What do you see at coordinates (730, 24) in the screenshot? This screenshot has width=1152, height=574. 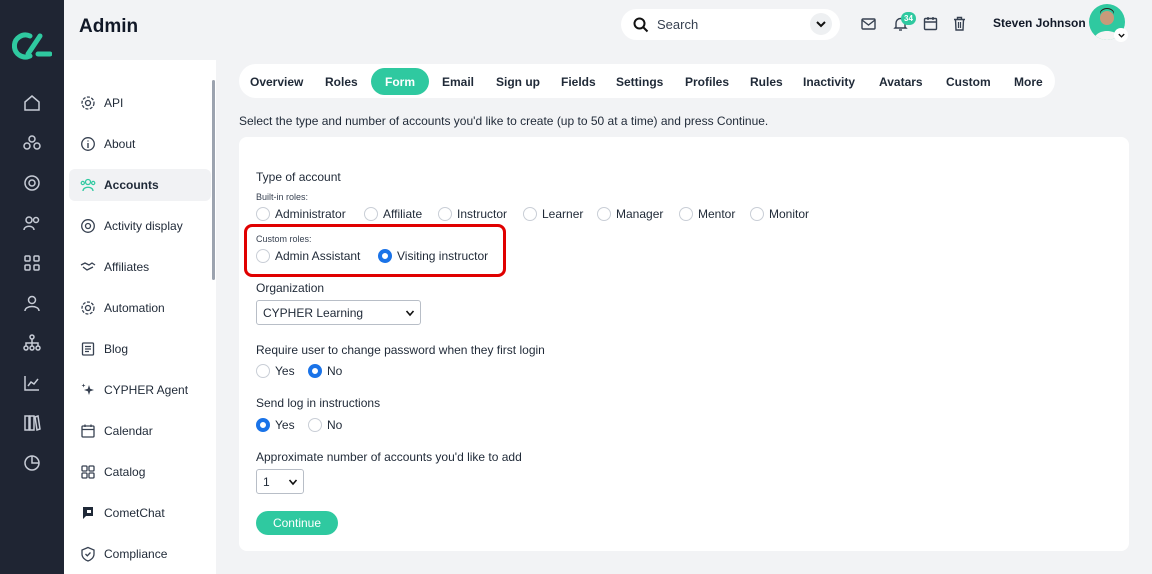 I see `search-box: Search` at bounding box center [730, 24].